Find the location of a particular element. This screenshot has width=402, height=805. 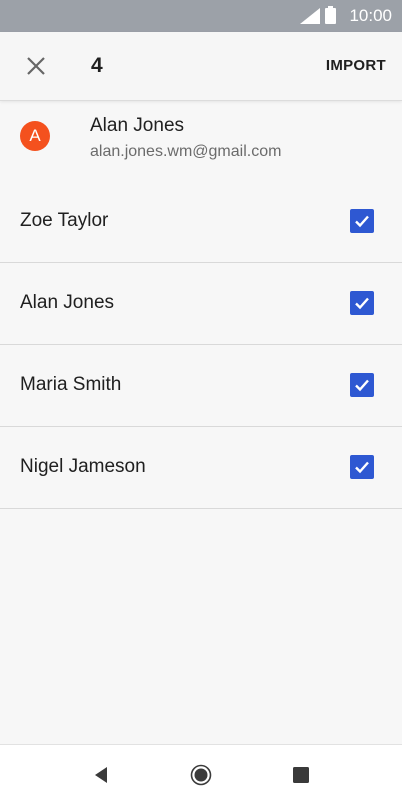

avatar: A is located at coordinates (35, 136).